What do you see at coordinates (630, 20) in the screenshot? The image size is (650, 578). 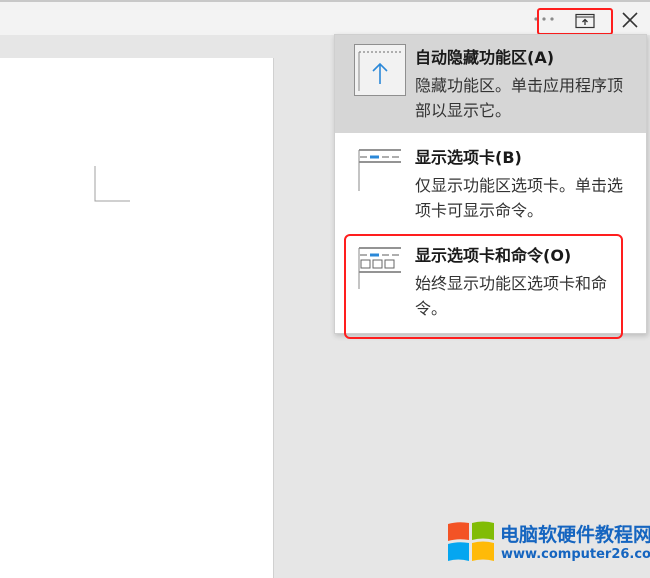 I see `close-icon` at bounding box center [630, 20].